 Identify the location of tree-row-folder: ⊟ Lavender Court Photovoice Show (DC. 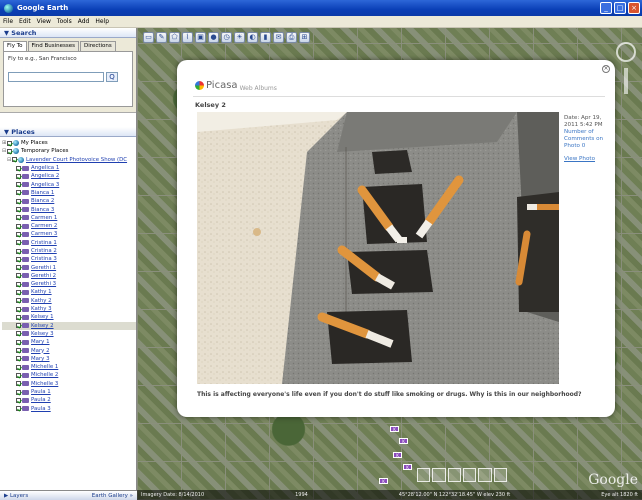
(69, 160).